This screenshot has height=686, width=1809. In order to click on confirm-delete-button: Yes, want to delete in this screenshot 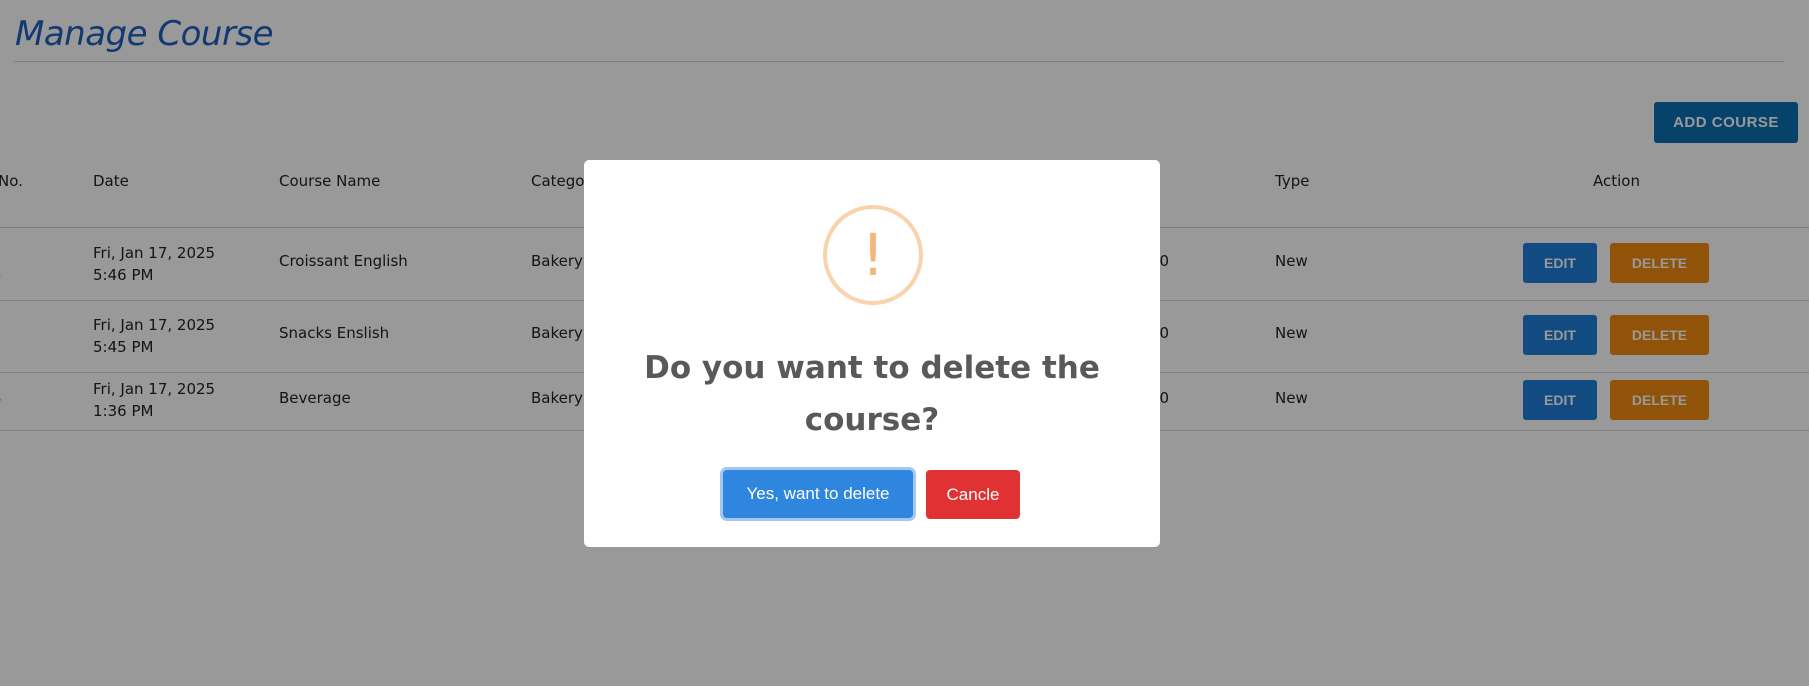, I will do `click(818, 494)`.